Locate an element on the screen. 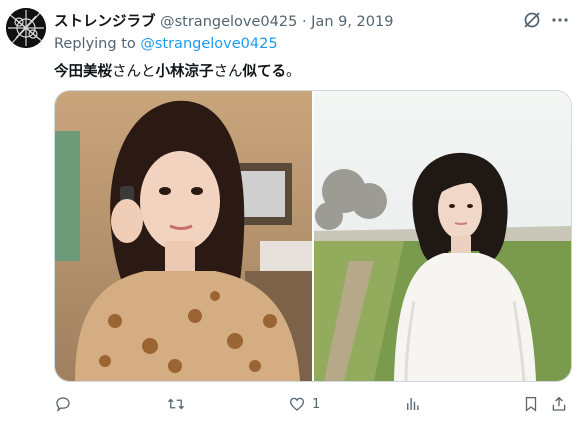 This screenshot has height=424, width=580. more-dots-icon is located at coordinates (560, 20).